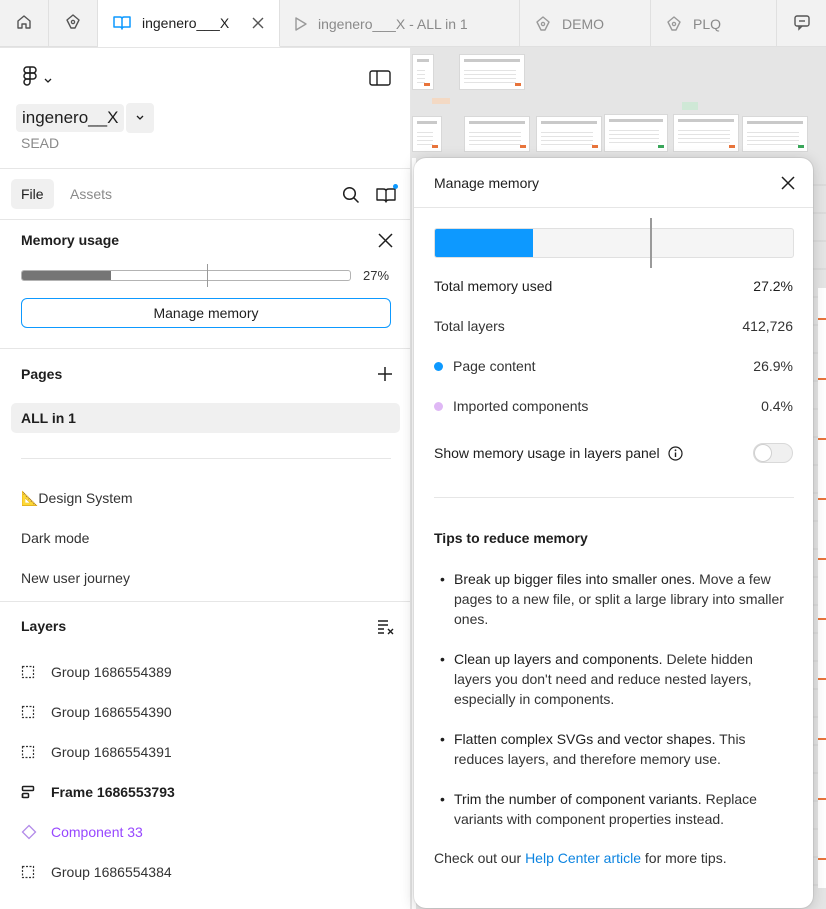 This screenshot has width=826, height=909. What do you see at coordinates (111, 672) in the screenshot?
I see `layer-label: Group 1686554389` at bounding box center [111, 672].